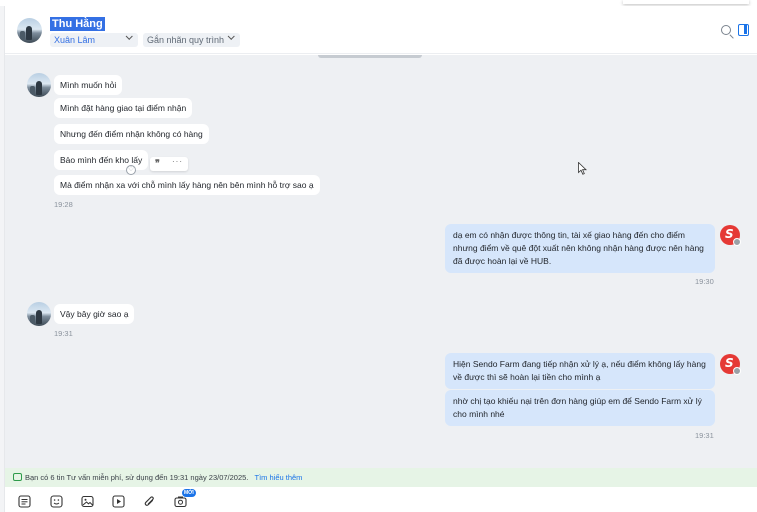 The height and width of the screenshot is (512, 757). I want to click on contact-name: Thu Hằng, so click(77, 24).